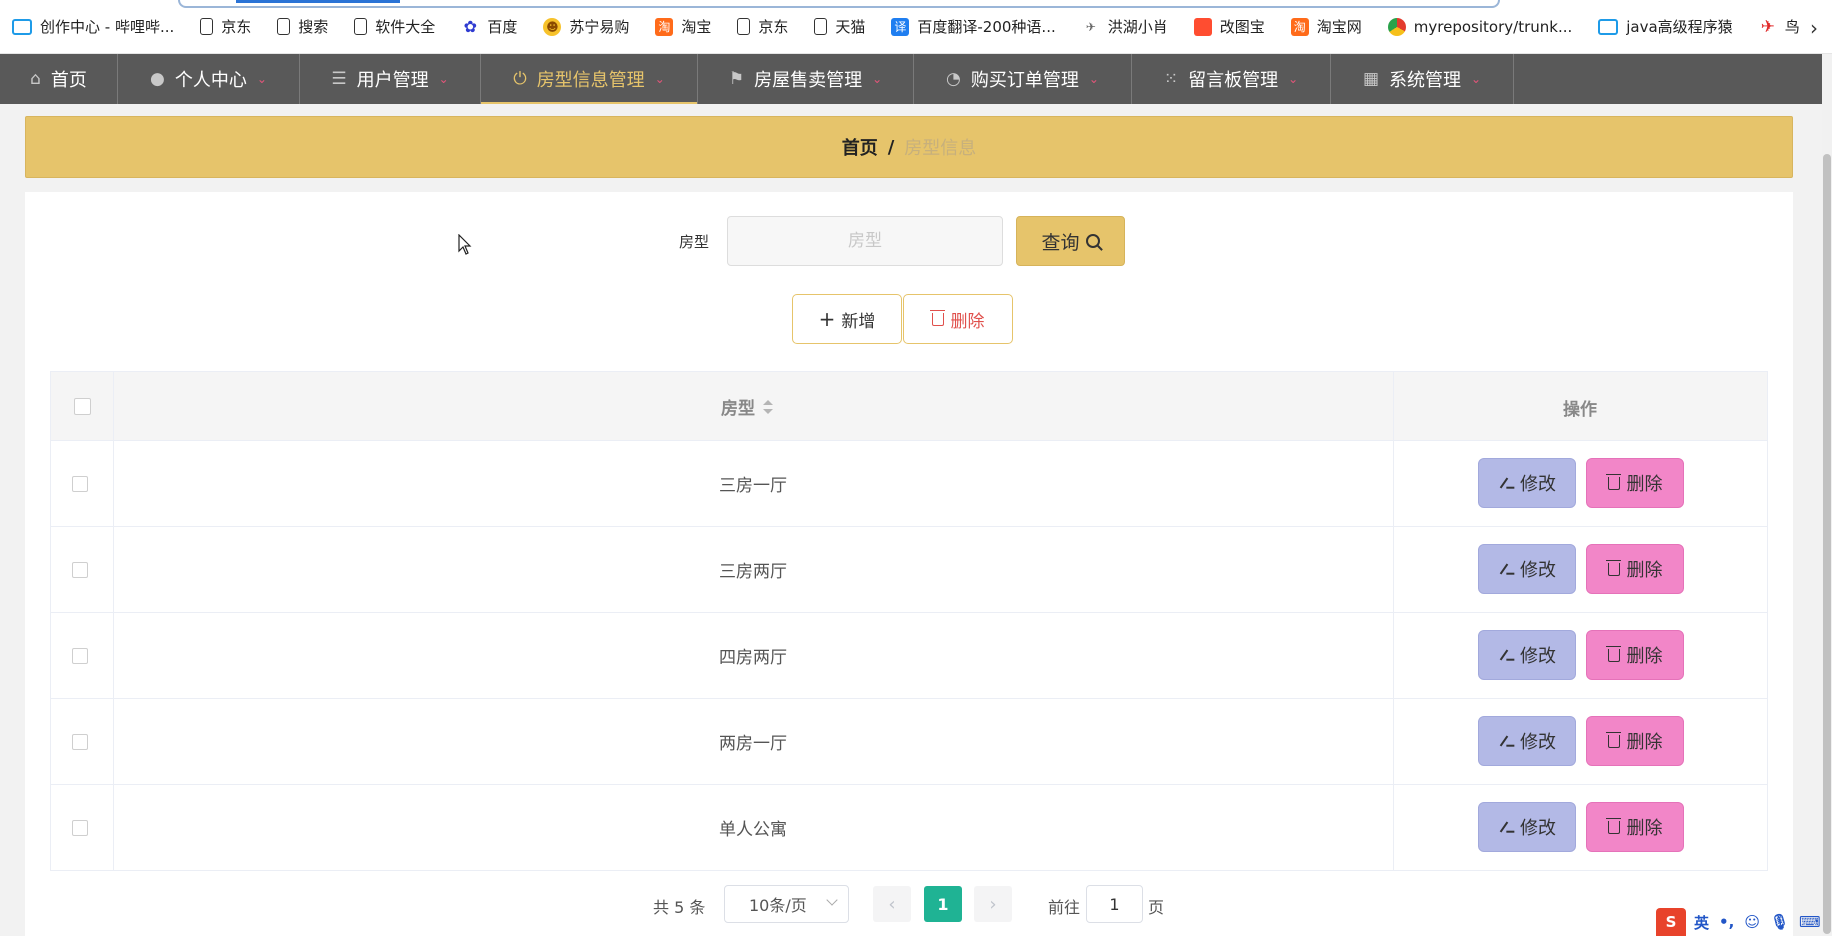 The image size is (1832, 936). Describe the element at coordinates (860, 147) in the screenshot. I see `breadcrumb-home: 首页` at that location.